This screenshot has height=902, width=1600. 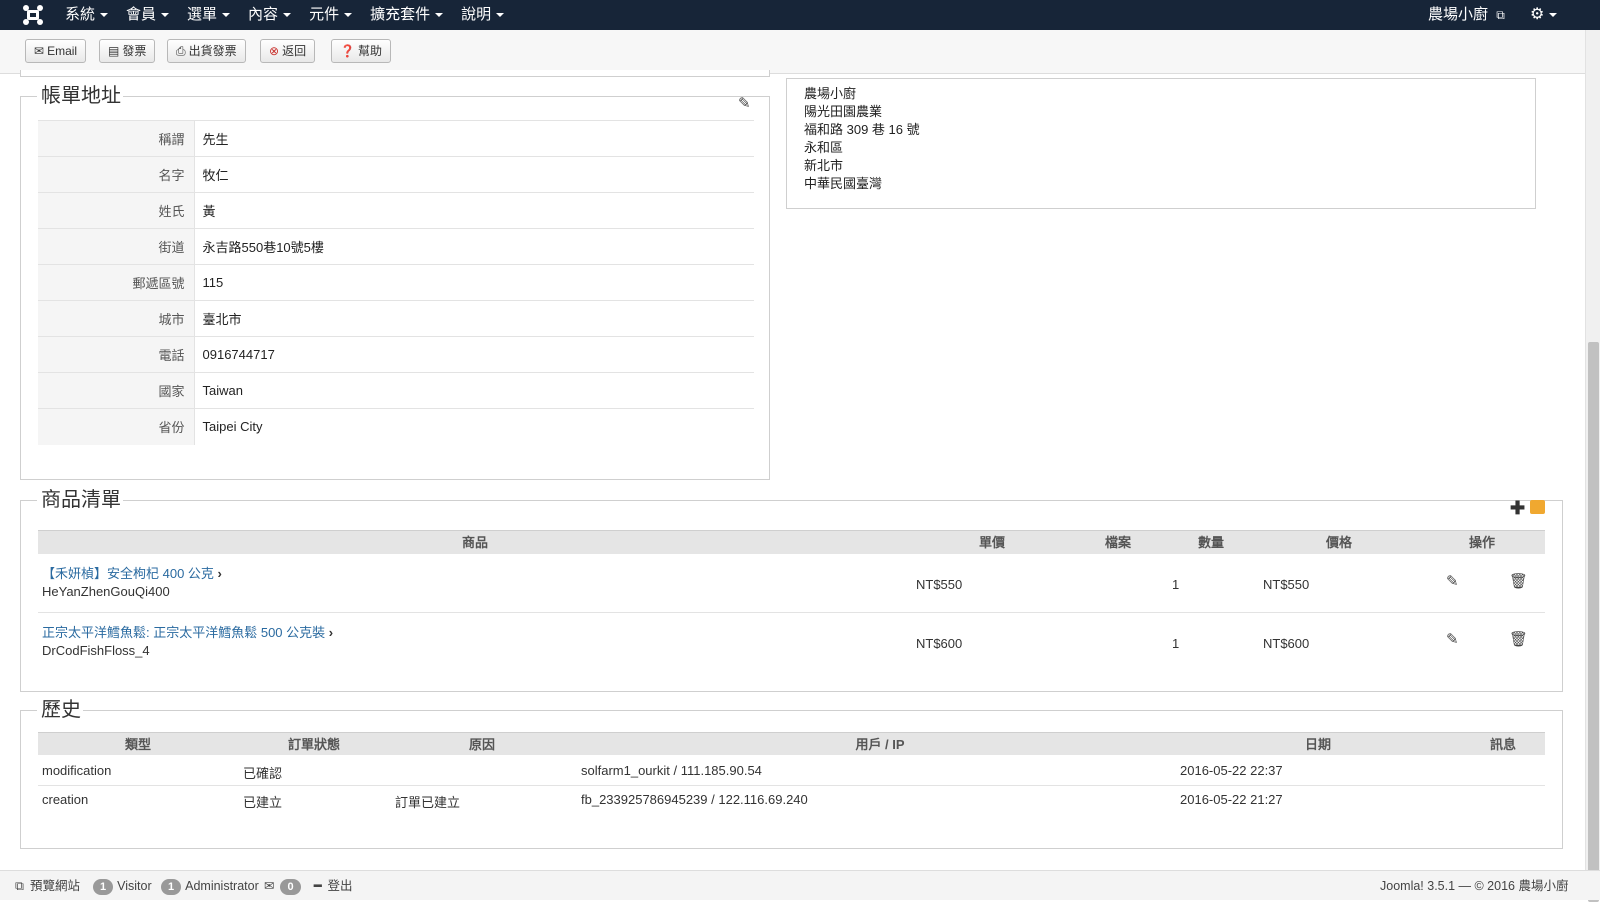 What do you see at coordinates (939, 584) in the screenshot?
I see `product-unit-price: NT$550` at bounding box center [939, 584].